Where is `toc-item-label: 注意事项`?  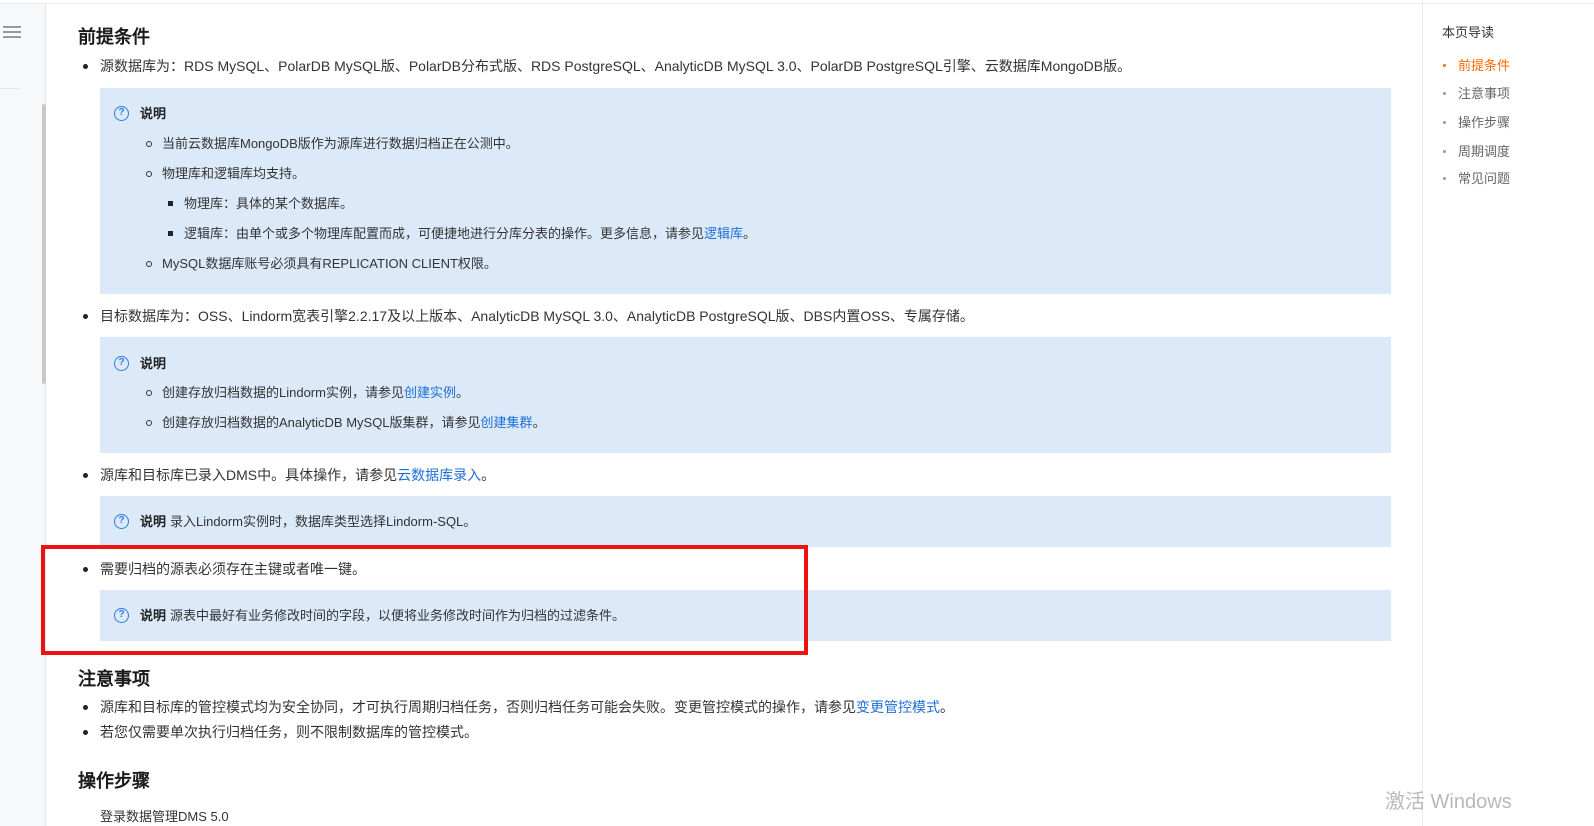
toc-item-label: 注意事项 is located at coordinates (1484, 93).